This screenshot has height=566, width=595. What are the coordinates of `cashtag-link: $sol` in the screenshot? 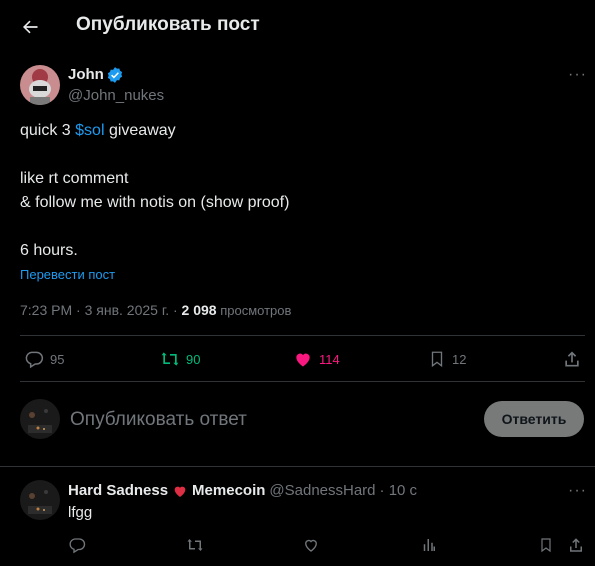 It's located at (89, 130).